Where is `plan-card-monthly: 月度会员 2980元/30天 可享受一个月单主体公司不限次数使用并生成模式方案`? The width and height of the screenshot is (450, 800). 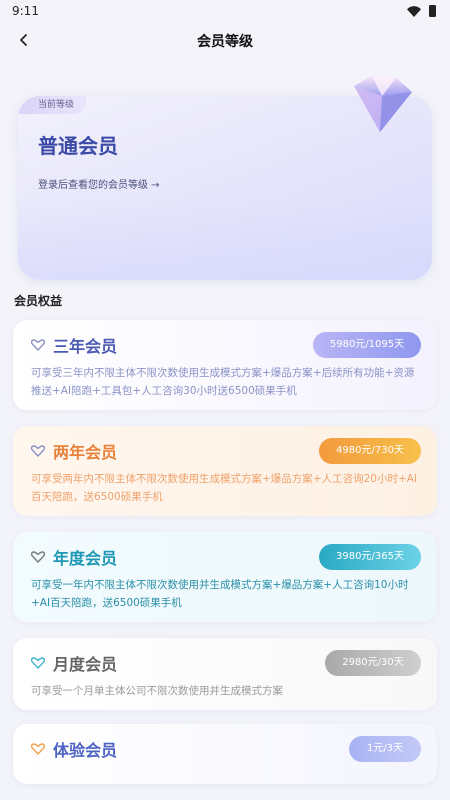
plan-card-monthly: 月度会员 2980元/30天 可享受一个月单主体公司不限次数使用并生成模式方案 is located at coordinates (225, 674).